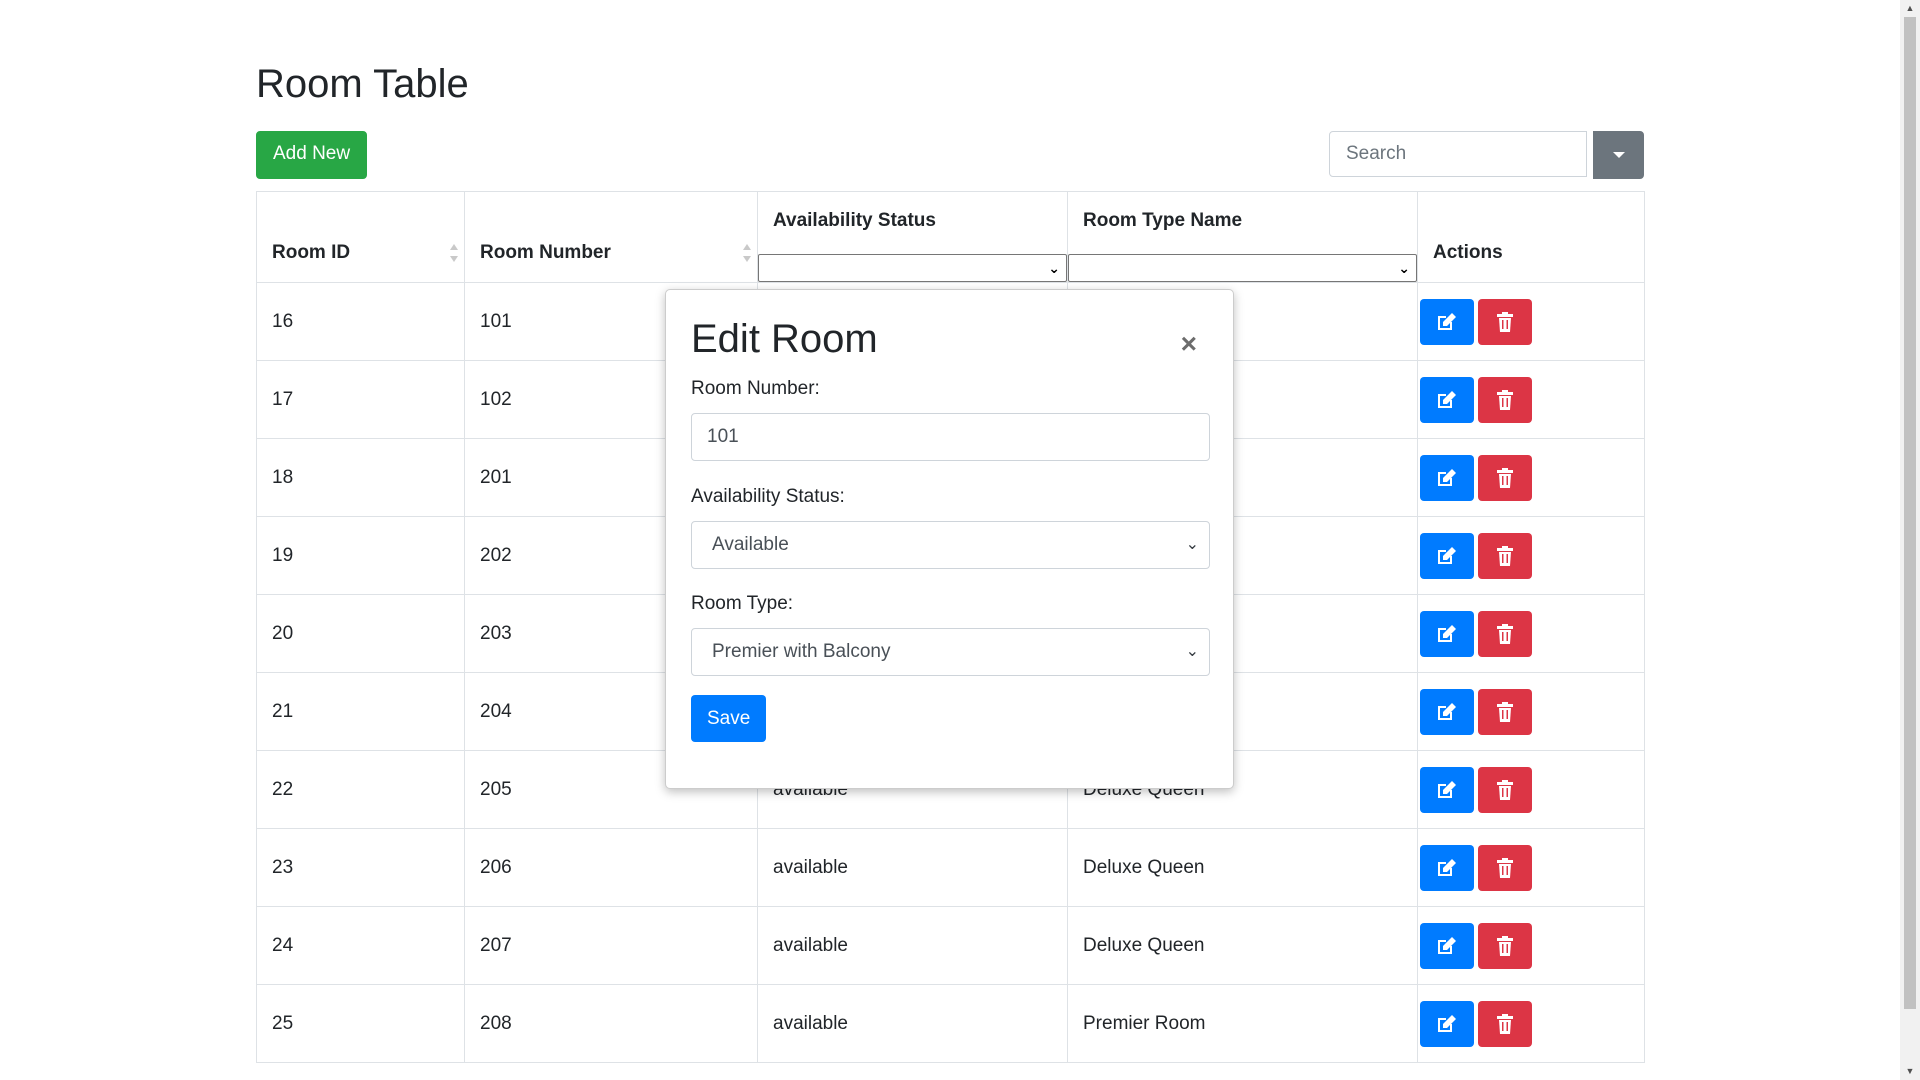 This screenshot has height=1080, width=1920. I want to click on close-icon: ×, so click(1189, 344).